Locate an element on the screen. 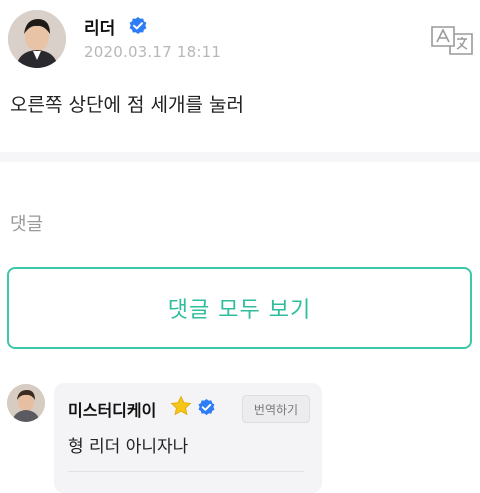  commenter-avatar is located at coordinates (26, 403).